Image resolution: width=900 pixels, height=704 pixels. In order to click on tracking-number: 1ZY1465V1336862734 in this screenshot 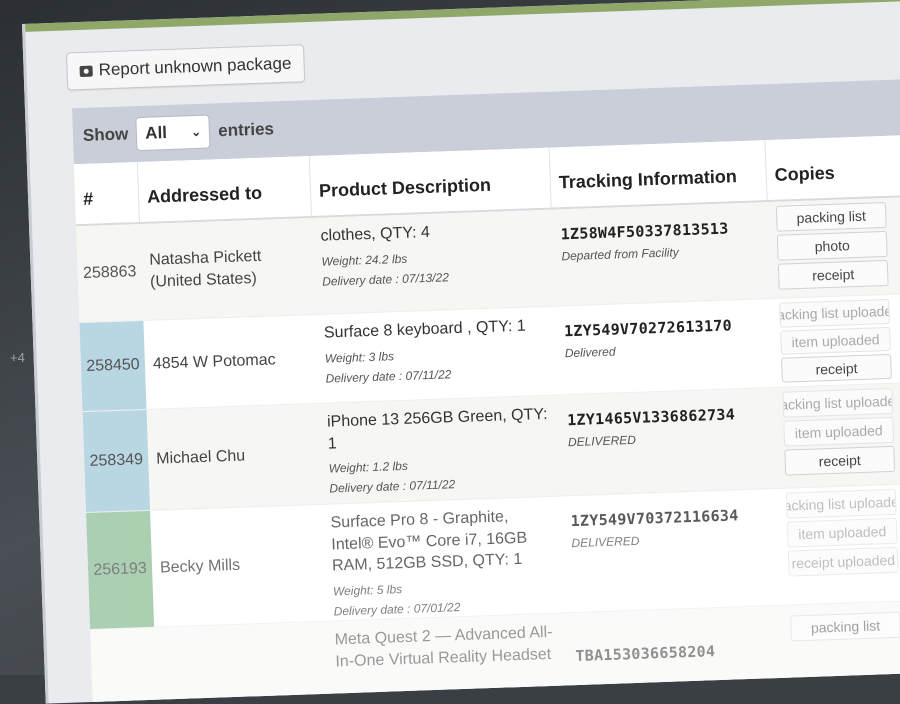, I will do `click(667, 416)`.